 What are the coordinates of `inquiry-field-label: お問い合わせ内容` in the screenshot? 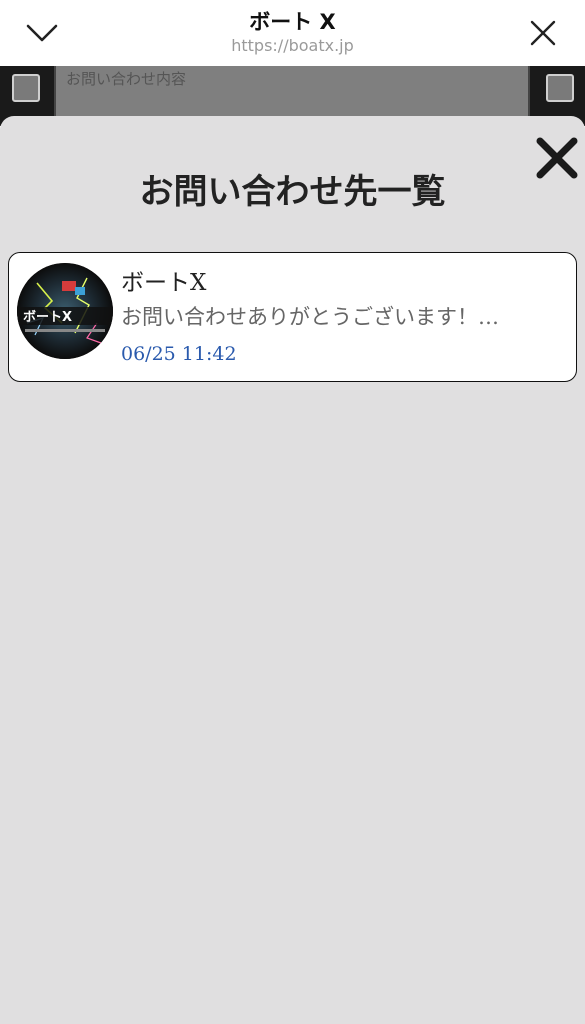 It's located at (126, 79).